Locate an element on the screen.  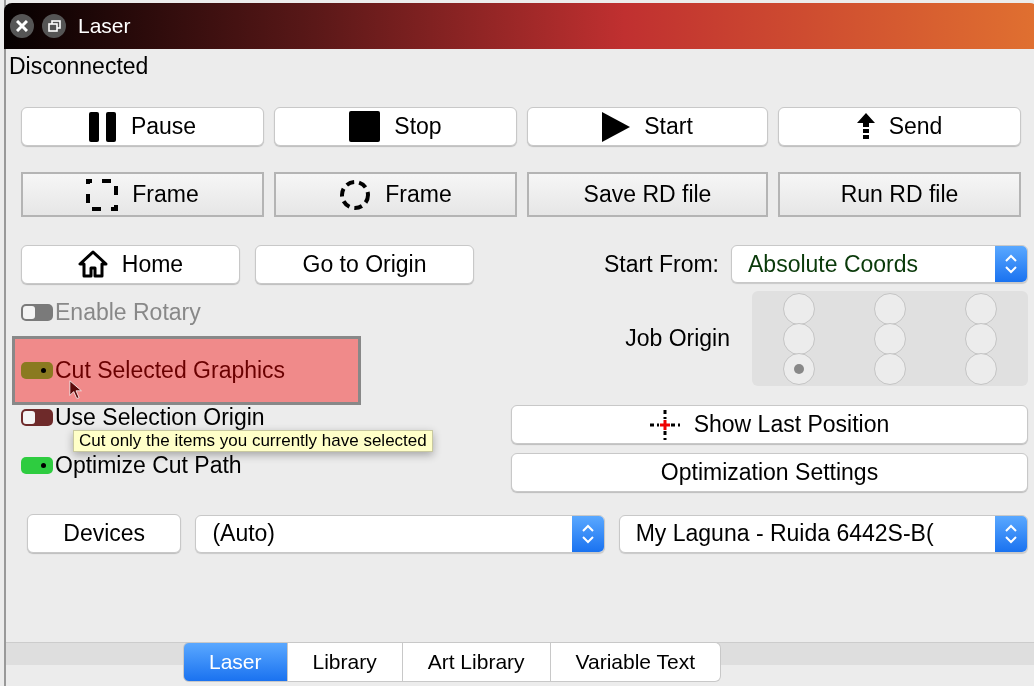
stop-button: Stop is located at coordinates (395, 126).